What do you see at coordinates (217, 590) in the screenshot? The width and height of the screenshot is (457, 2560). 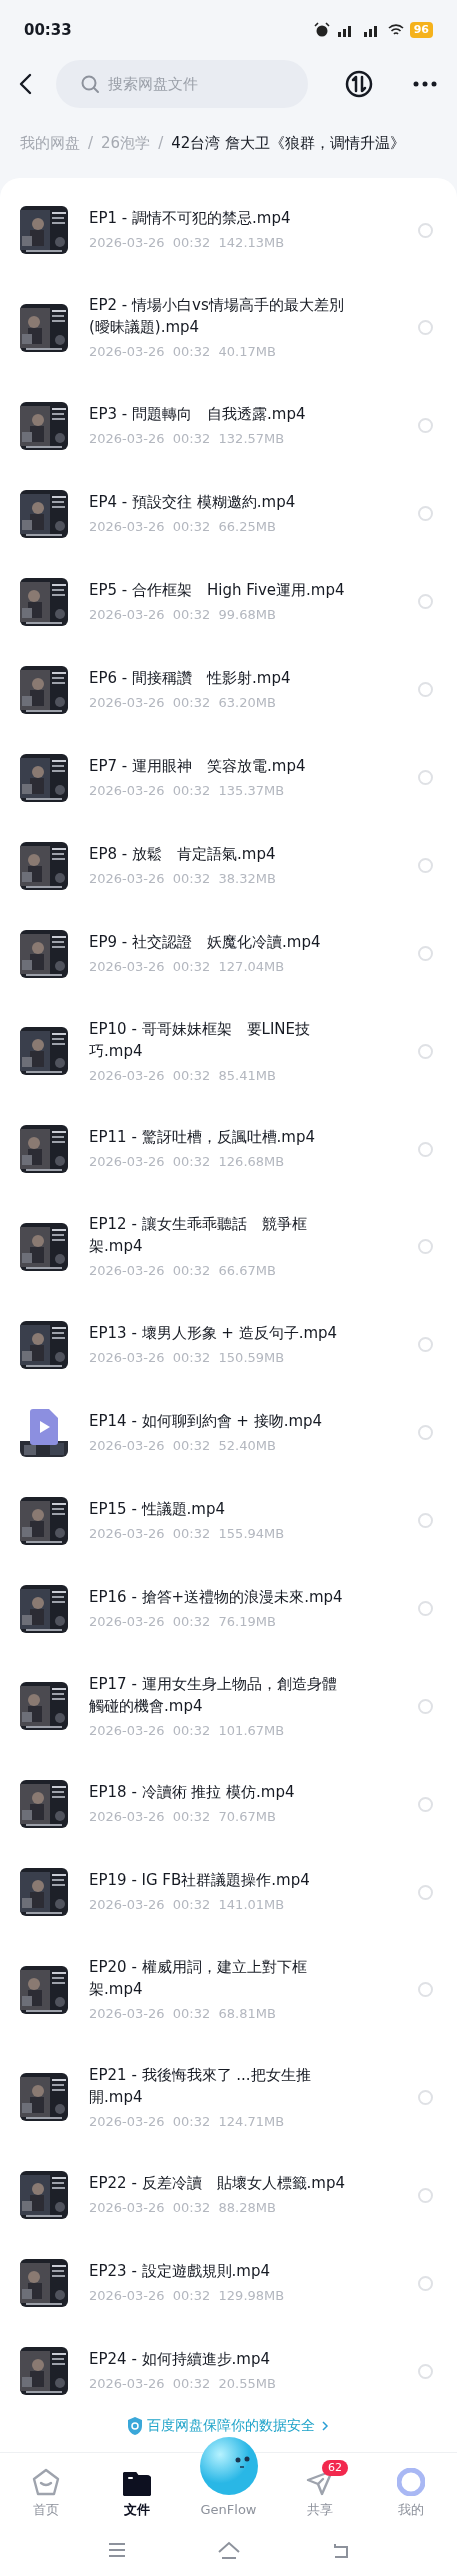 I see `file-name: EP5 - 合作框架 High Five運用.mp4` at bounding box center [217, 590].